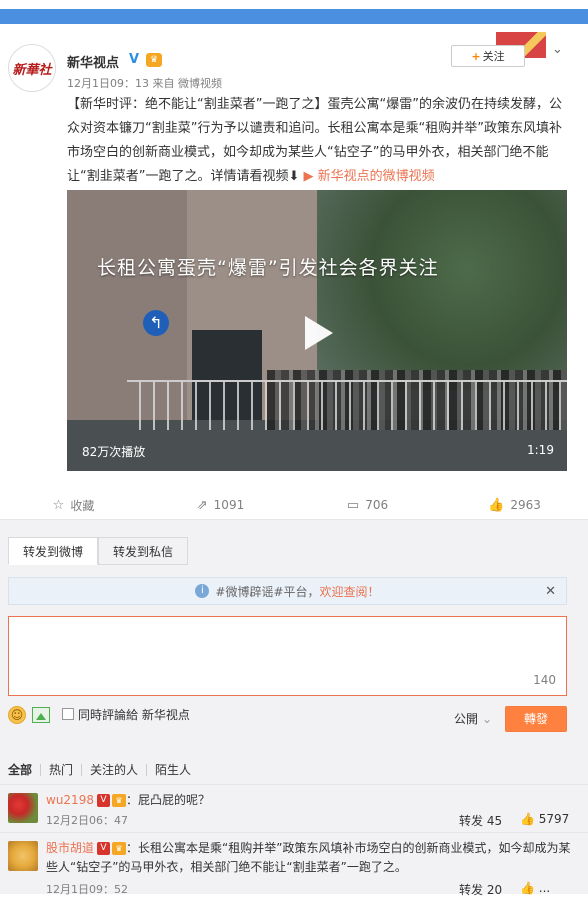  Describe the element at coordinates (267, 591) in the screenshot. I see `notice-text: #微博辟谣#平台，` at that location.